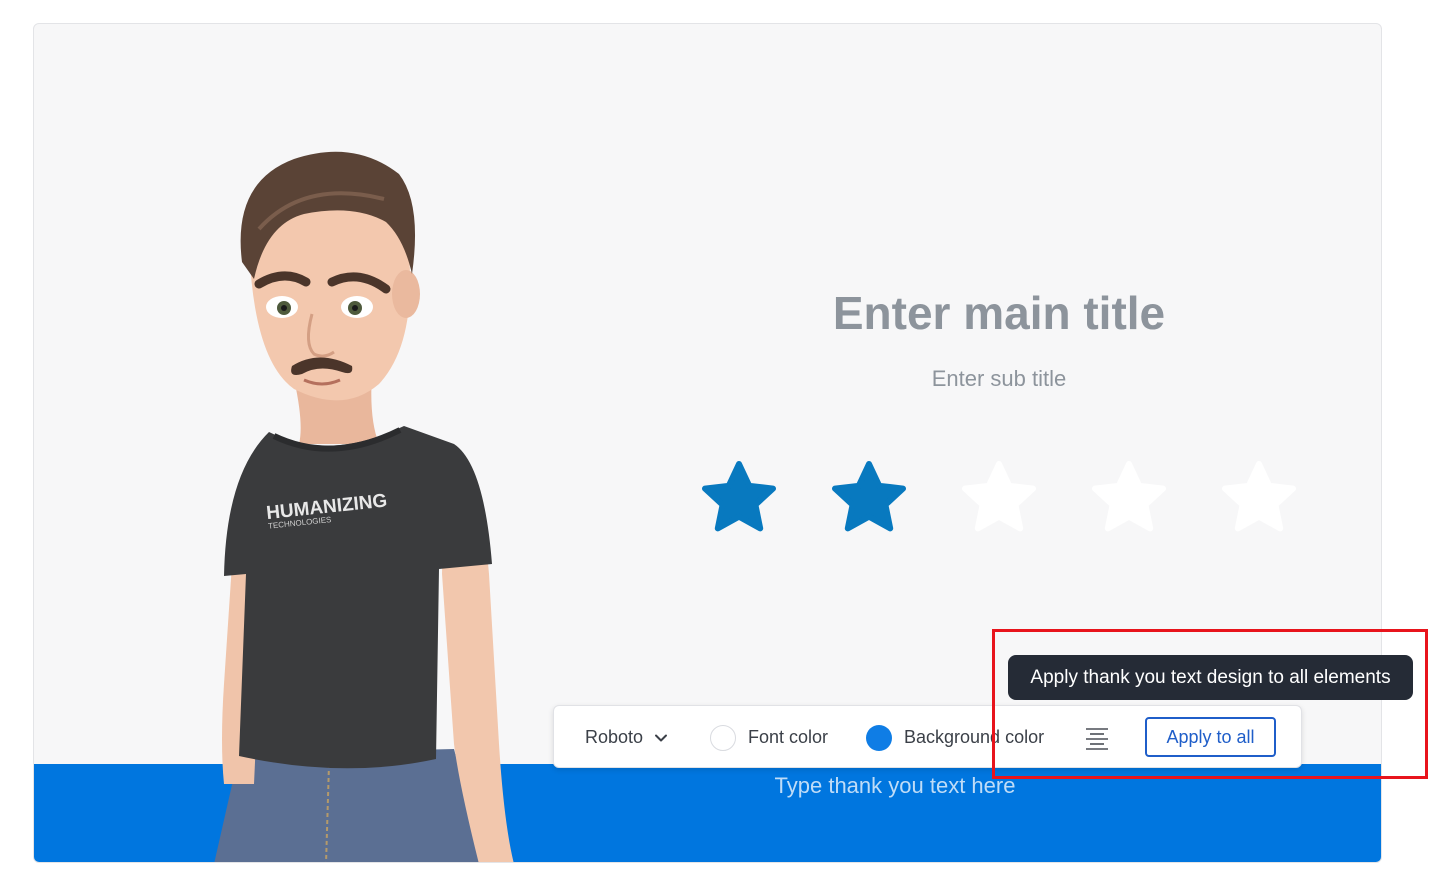 The width and height of the screenshot is (1430, 889). I want to click on align-center-button, so click(1097, 737).